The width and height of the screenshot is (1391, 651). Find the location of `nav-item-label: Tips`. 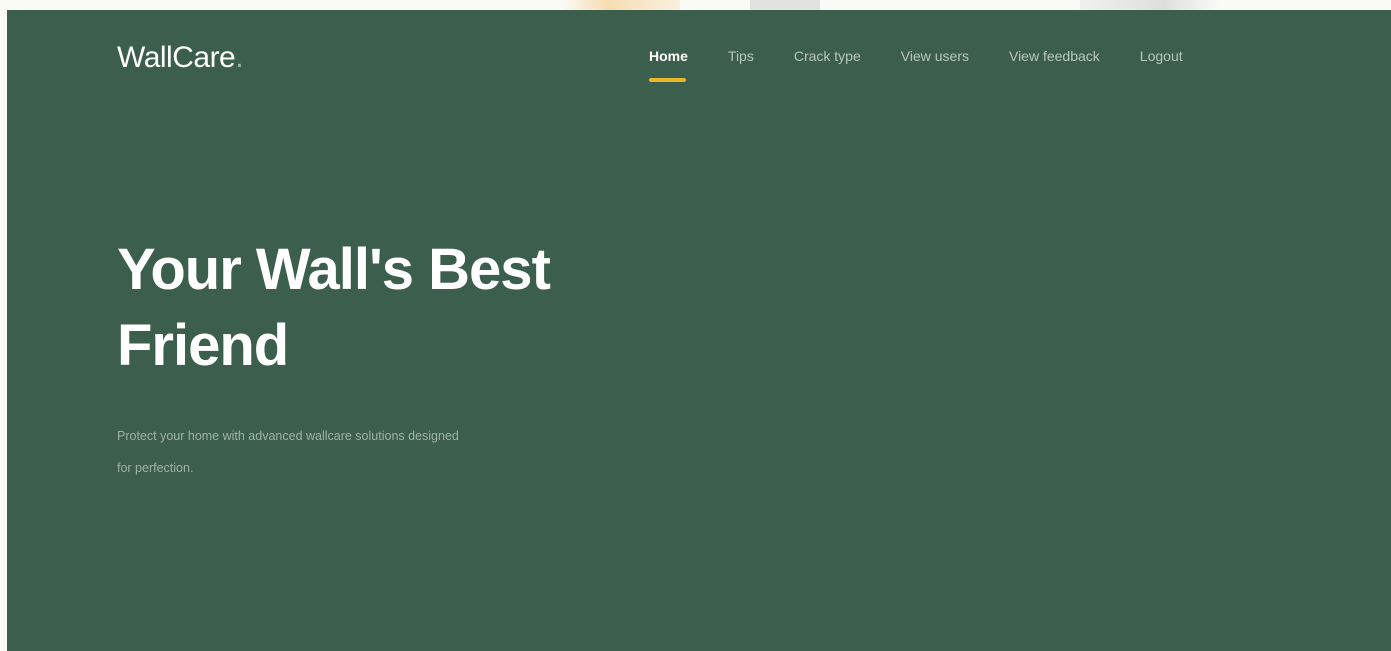

nav-item-label: Tips is located at coordinates (740, 56).